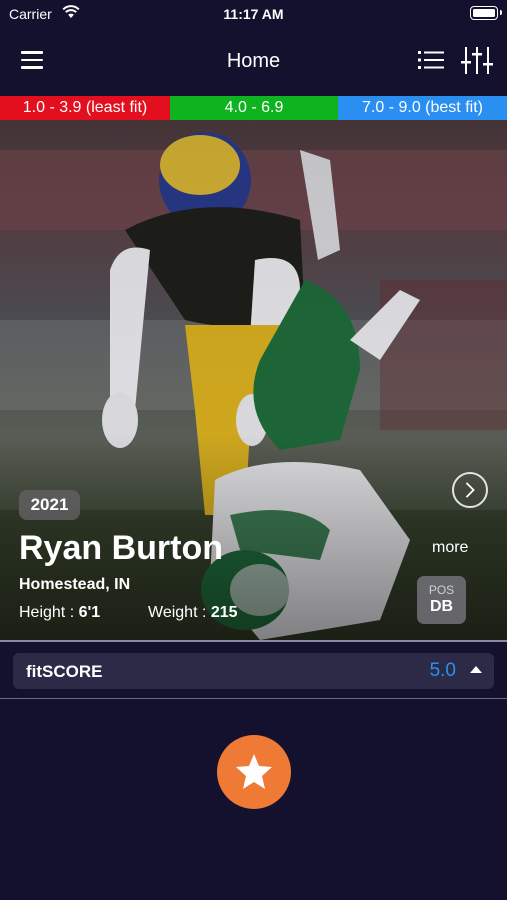 The image size is (507, 900). I want to click on status-bar: Carrier 11:17 AM, so click(253, 14).